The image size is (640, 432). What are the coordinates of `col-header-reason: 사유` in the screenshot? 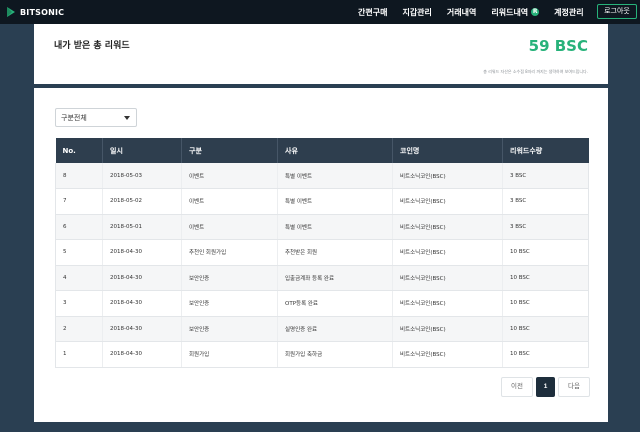 It's located at (335, 150).